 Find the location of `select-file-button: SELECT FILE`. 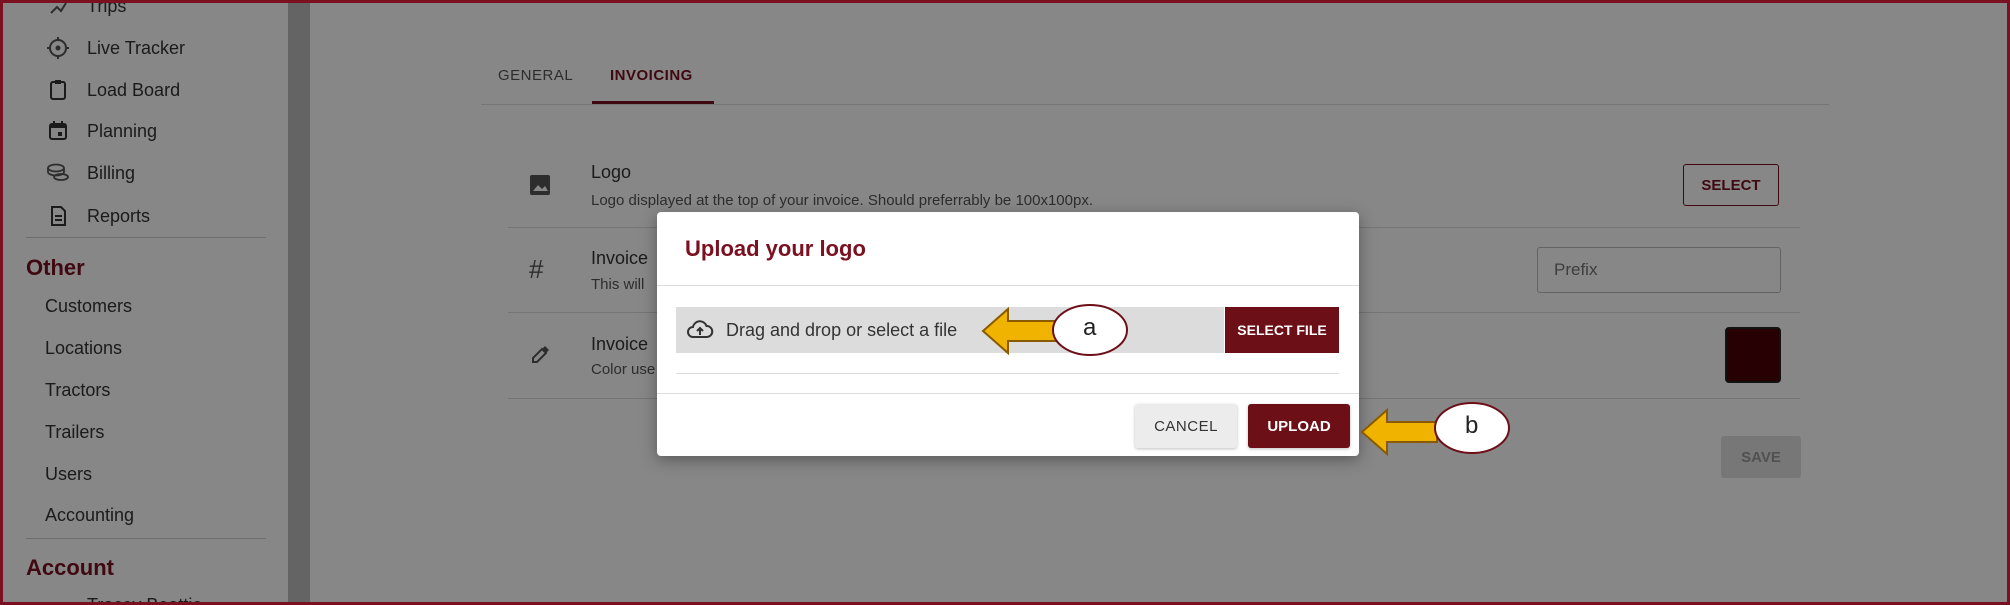

select-file-button: SELECT FILE is located at coordinates (1282, 330).